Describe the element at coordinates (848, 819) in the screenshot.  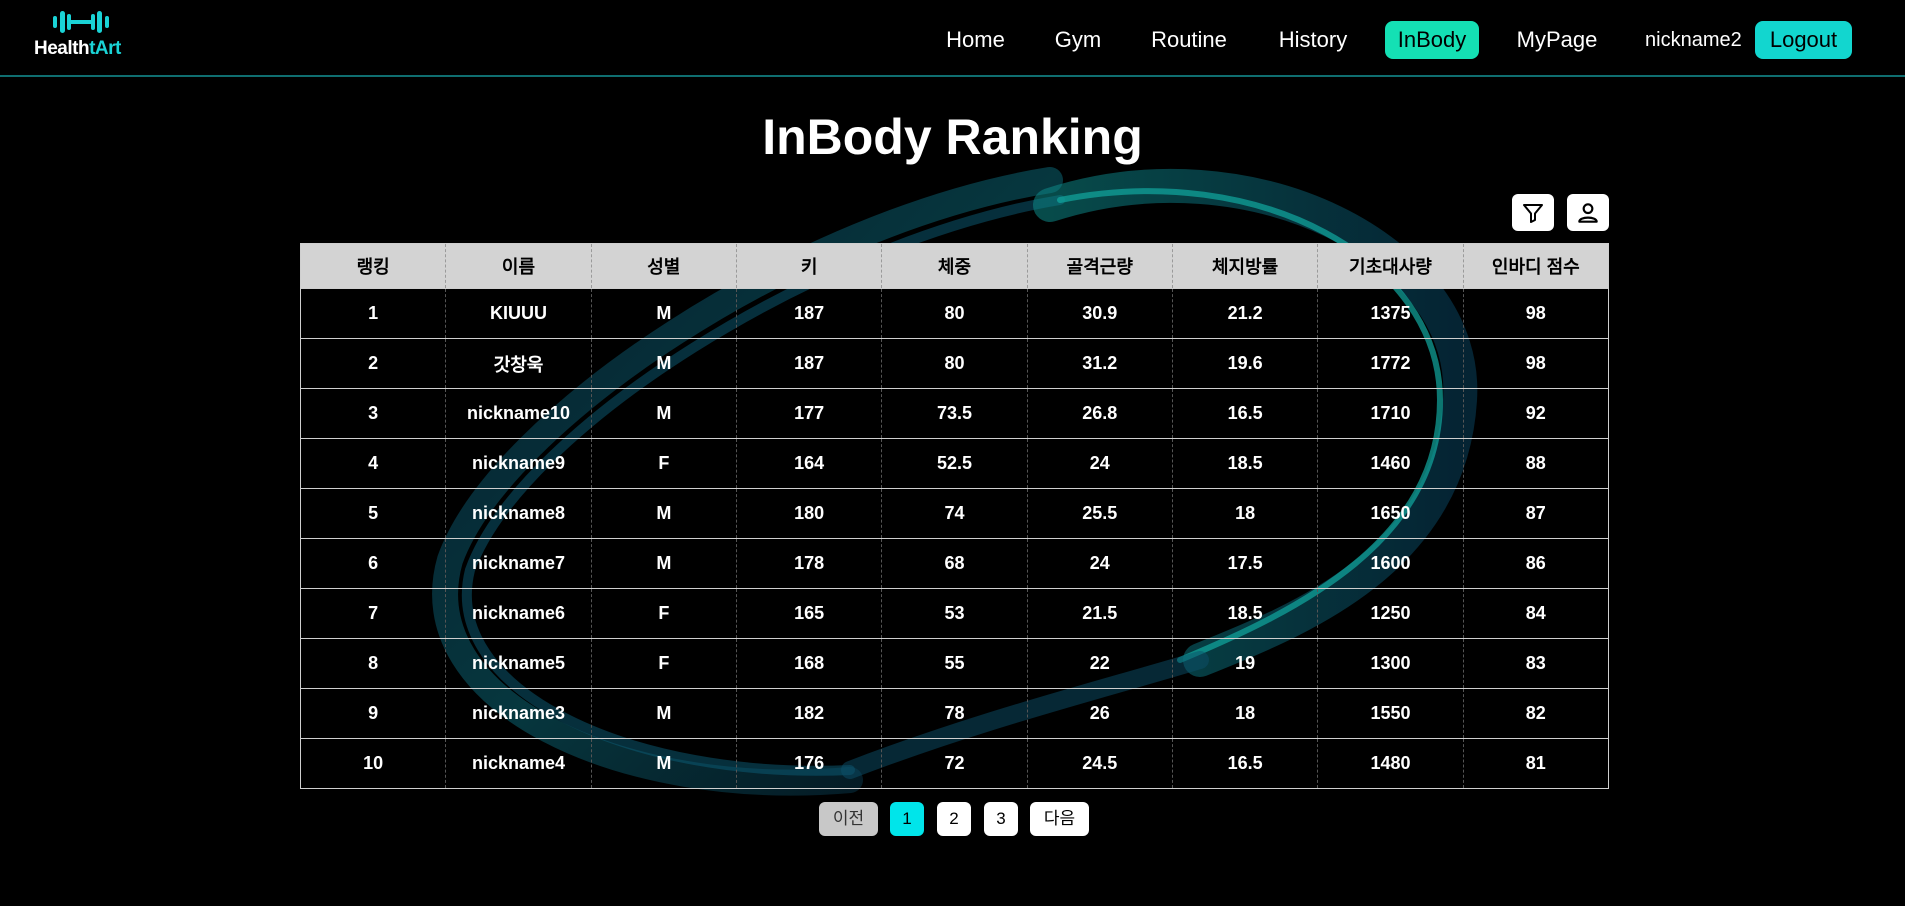
I see `prev-page-button: 이전` at that location.